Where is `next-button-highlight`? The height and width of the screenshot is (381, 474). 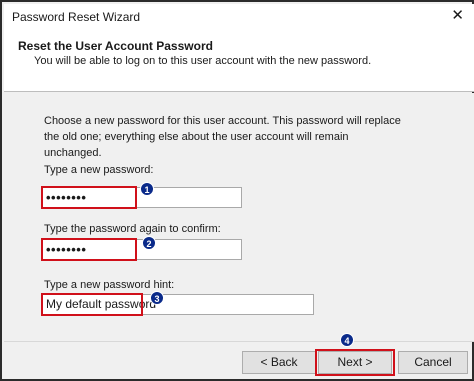
next-button-highlight is located at coordinates (355, 362).